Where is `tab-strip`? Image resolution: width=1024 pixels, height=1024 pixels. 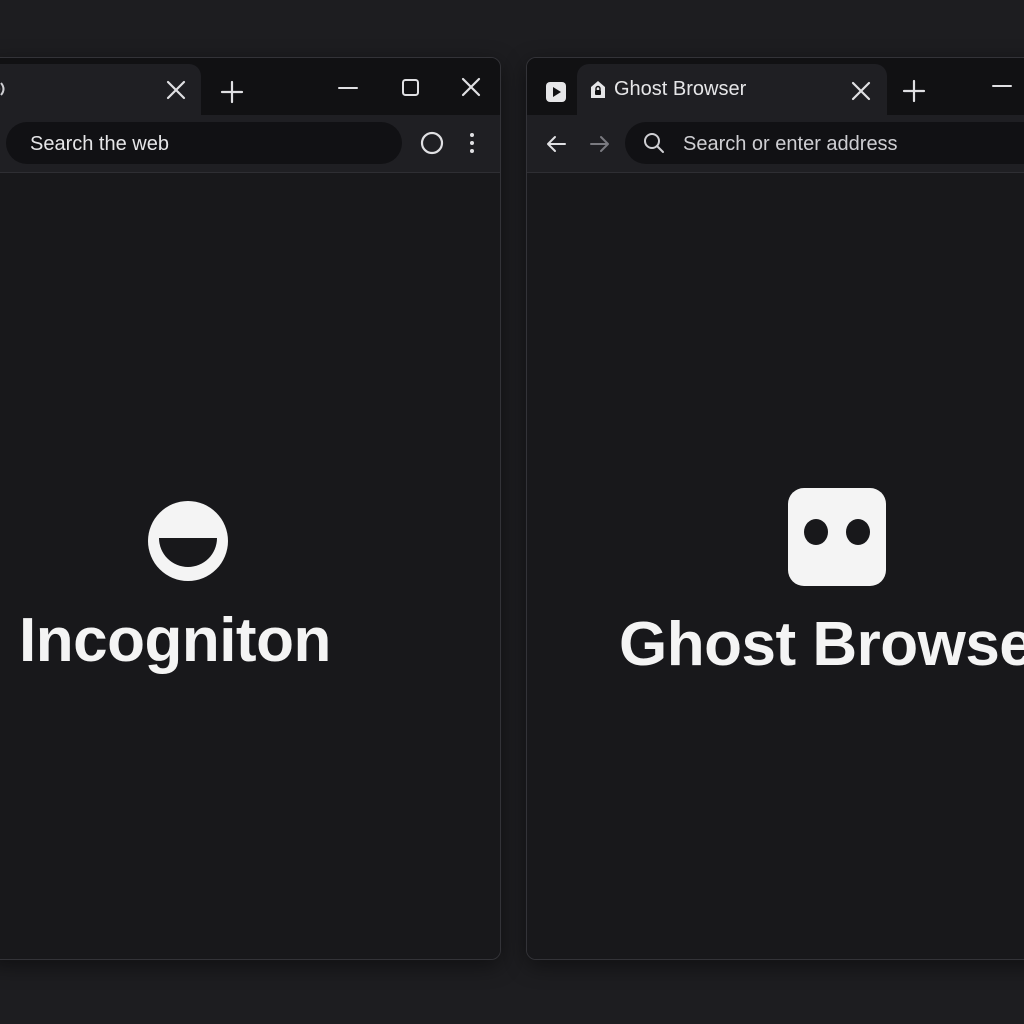 tab-strip is located at coordinates (250, 86).